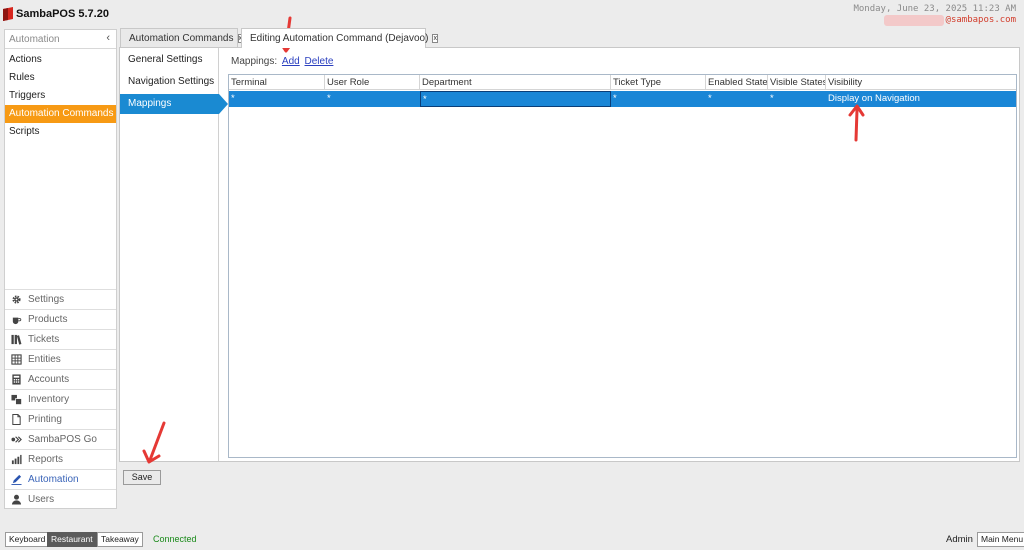  What do you see at coordinates (169, 82) in the screenshot?
I see `settings-tab-navigation: Navigation Settings` at bounding box center [169, 82].